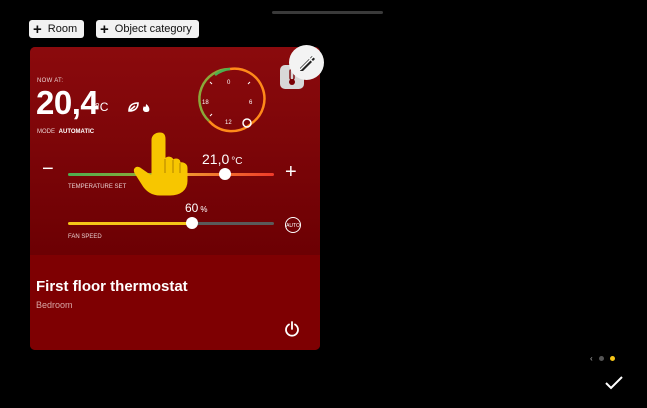 Image resolution: width=647 pixels, height=408 pixels. I want to click on top-handle, so click(327, 12).